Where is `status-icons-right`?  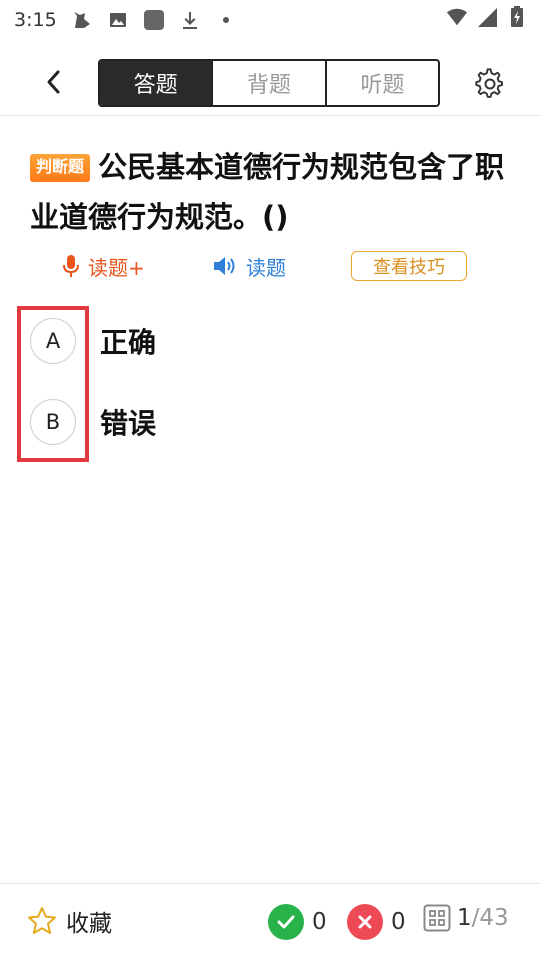 status-icons-right is located at coordinates (487, 17).